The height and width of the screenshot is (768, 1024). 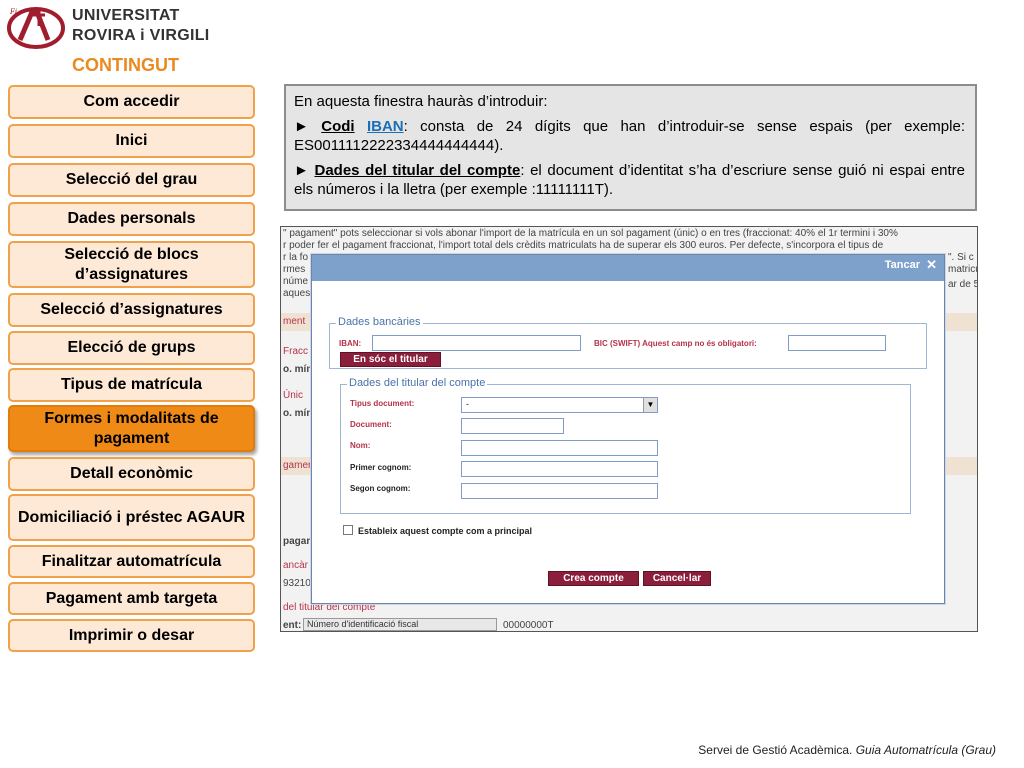 I want to click on contingut-heading: CONTINGUT, so click(x=125, y=65).